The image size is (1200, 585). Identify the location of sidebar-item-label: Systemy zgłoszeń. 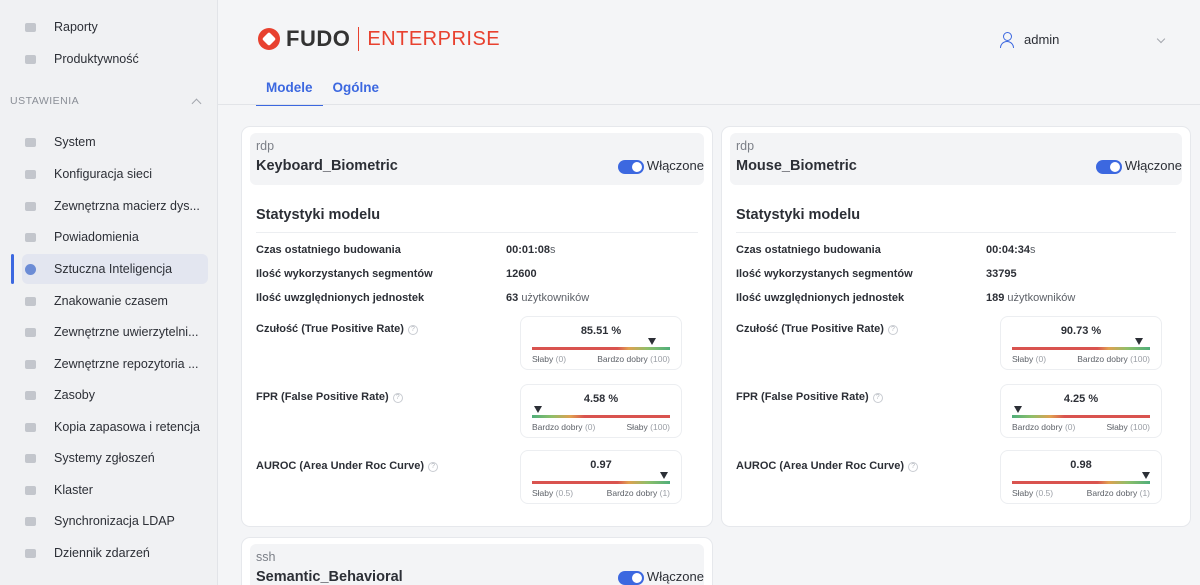
(104, 458).